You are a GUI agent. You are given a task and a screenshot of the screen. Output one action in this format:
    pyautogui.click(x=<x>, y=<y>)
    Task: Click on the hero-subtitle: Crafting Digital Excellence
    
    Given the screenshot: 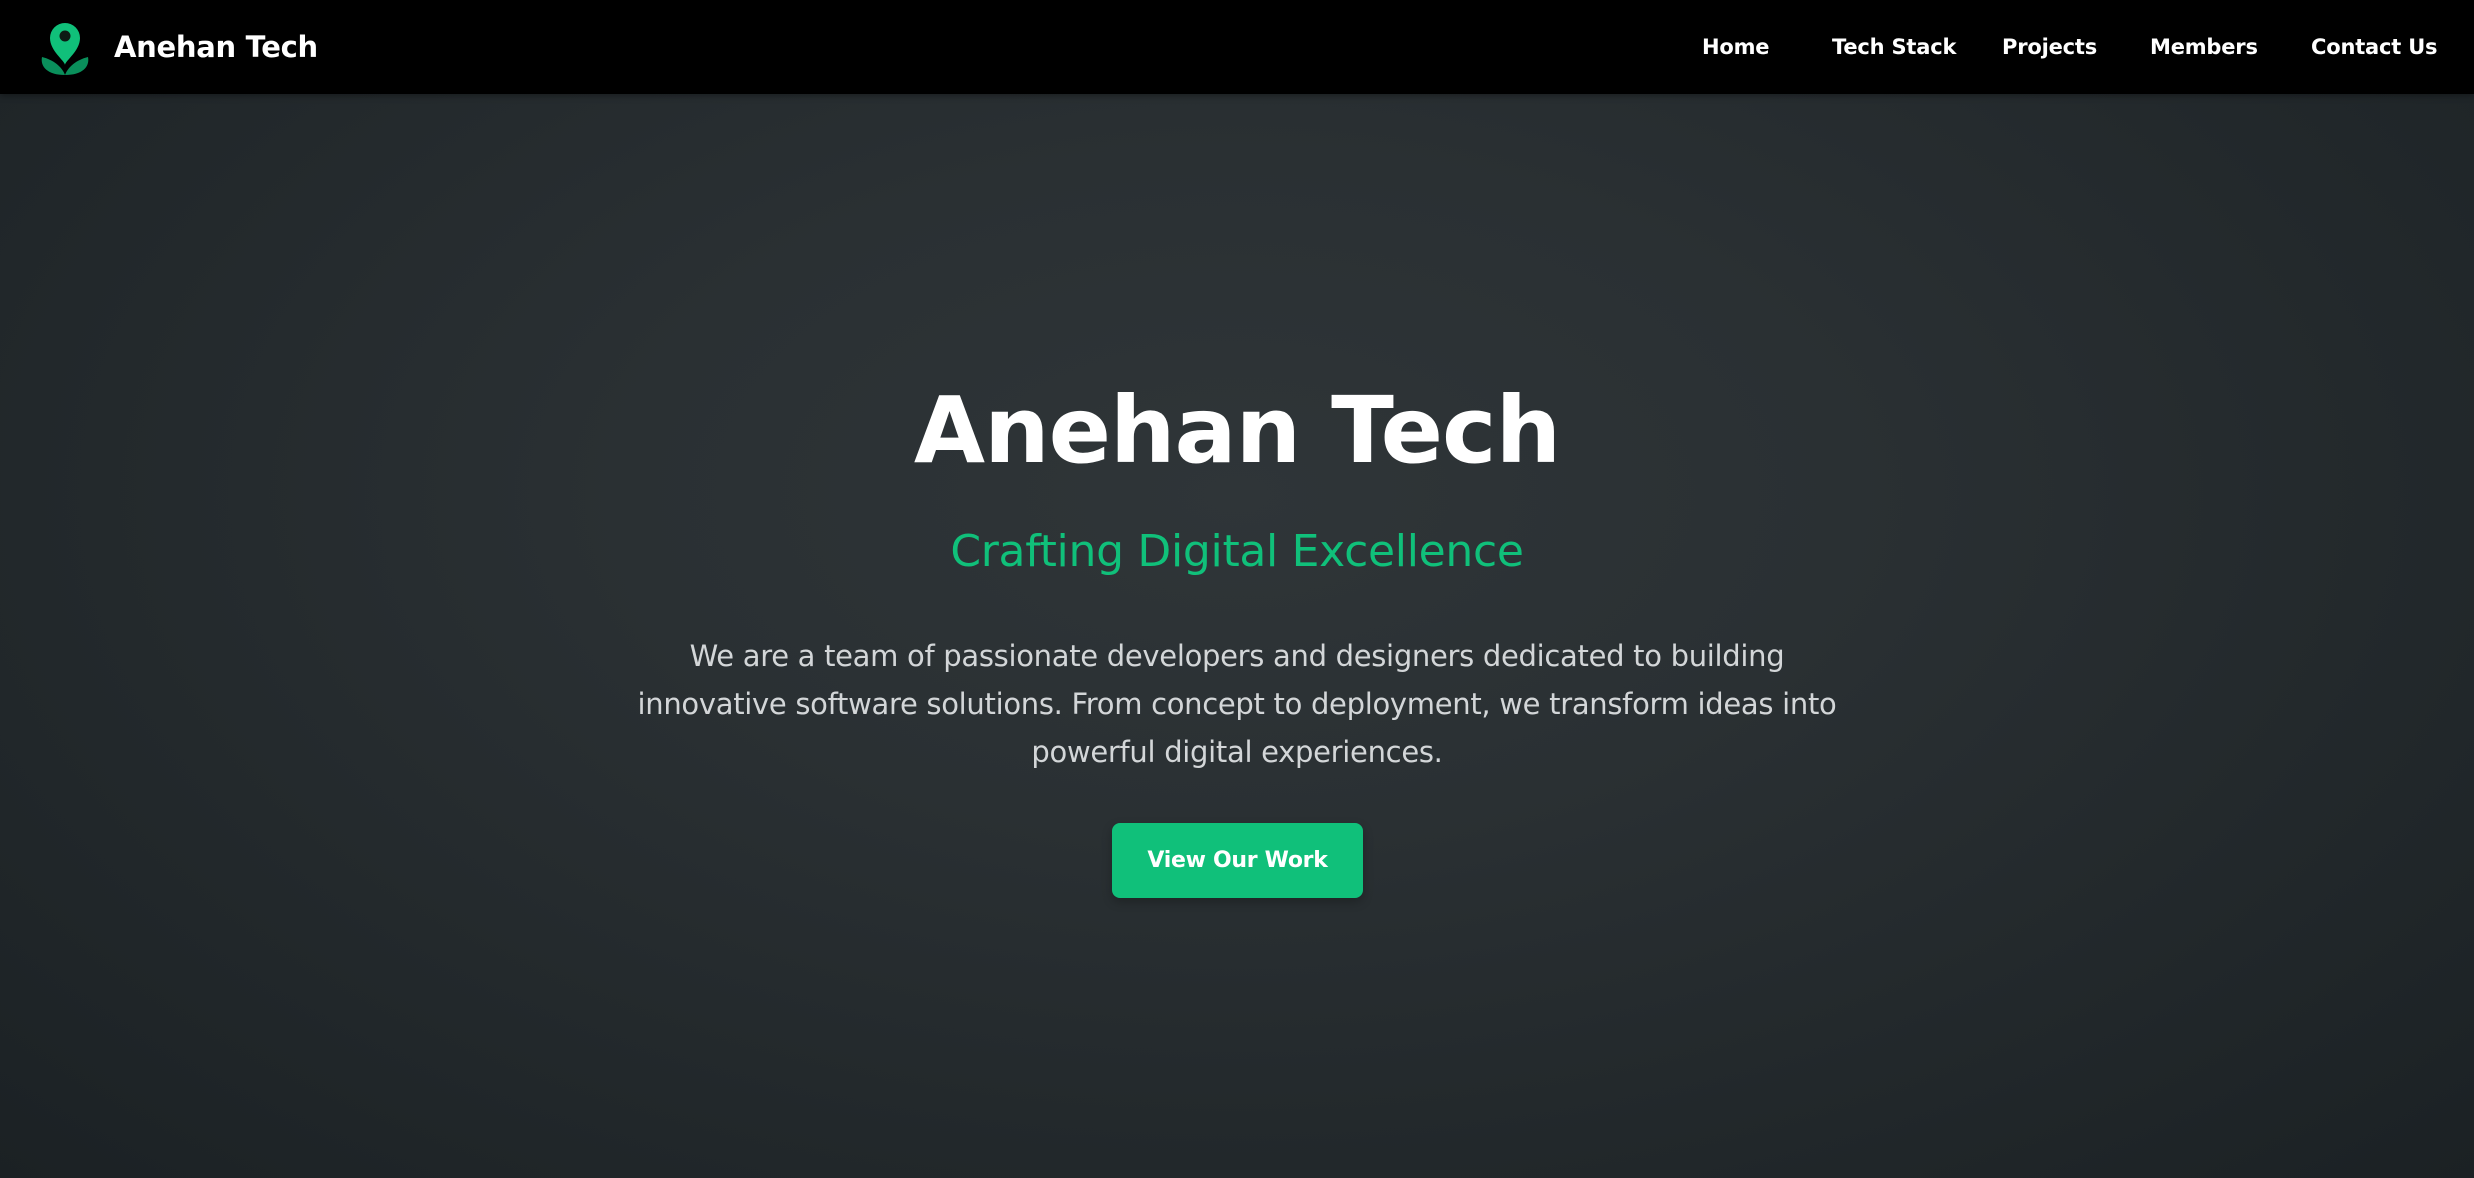 What is the action you would take?
    pyautogui.click(x=1237, y=551)
    